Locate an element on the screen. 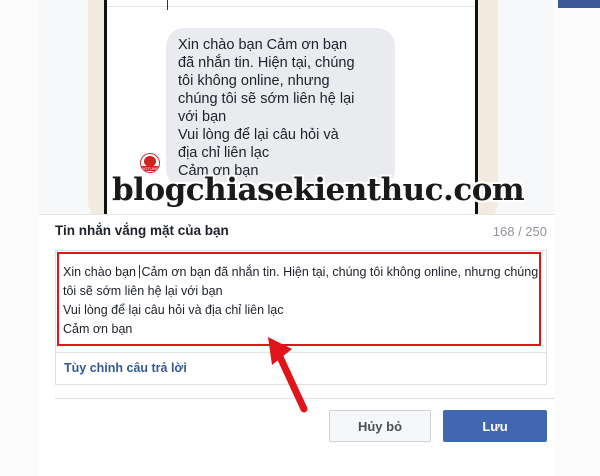 This screenshot has height=476, width=600. bubble-line: tôi không online, nhưng is located at coordinates (254, 81).